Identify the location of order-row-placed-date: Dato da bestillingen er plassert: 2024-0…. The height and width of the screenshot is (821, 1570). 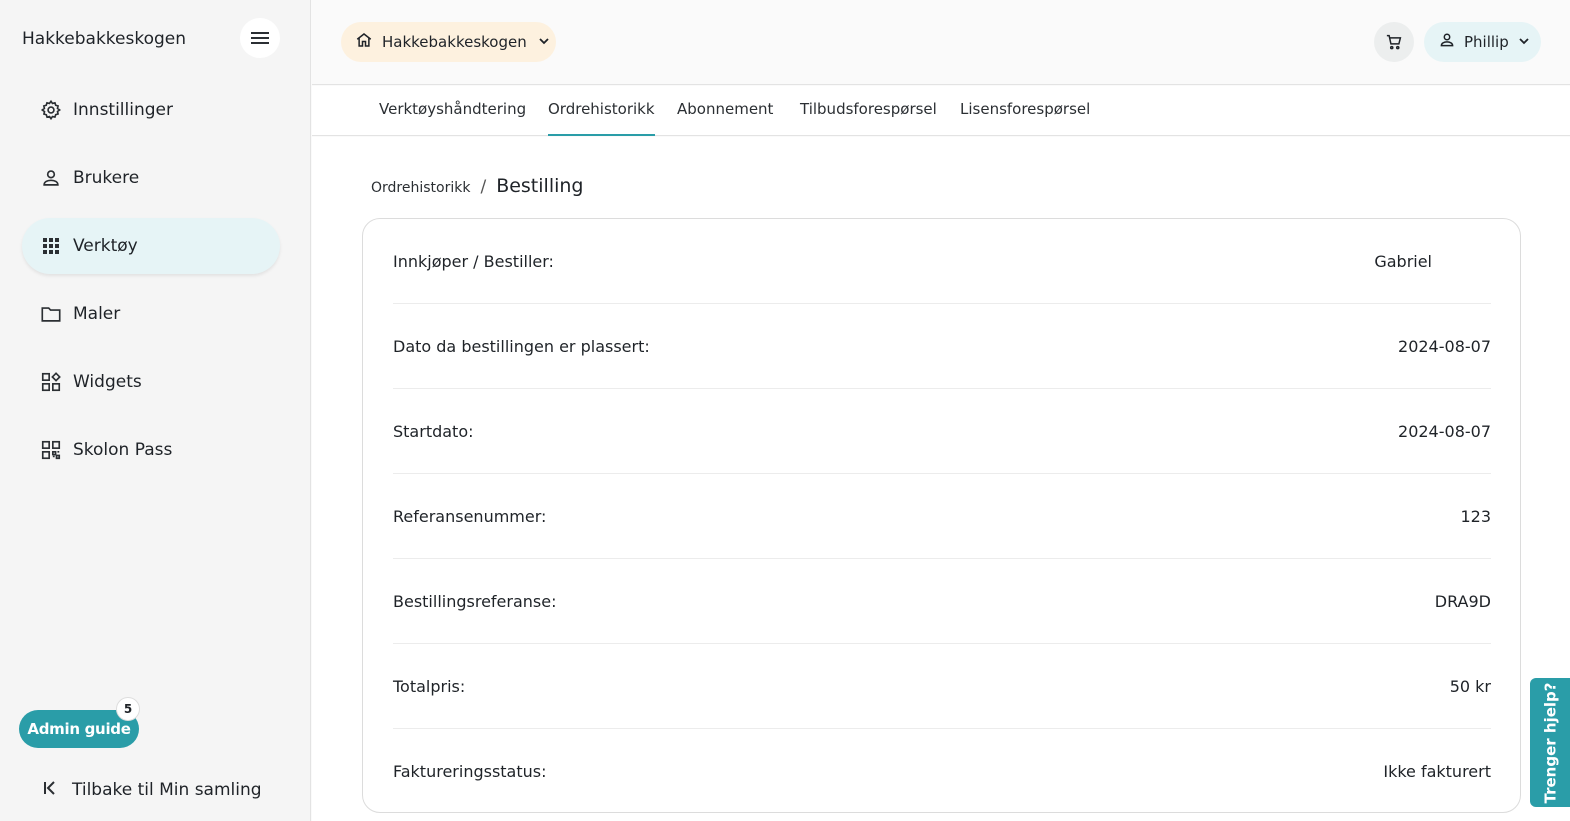
(942, 346).